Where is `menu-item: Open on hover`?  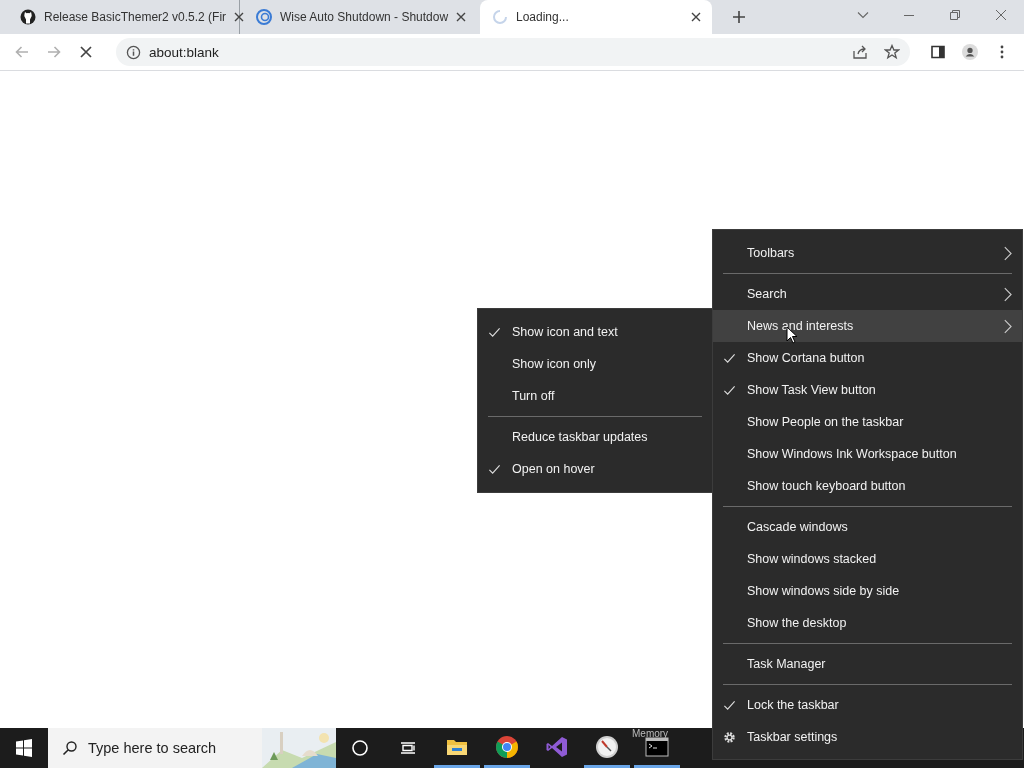
menu-item: Open on hover is located at coordinates (595, 469).